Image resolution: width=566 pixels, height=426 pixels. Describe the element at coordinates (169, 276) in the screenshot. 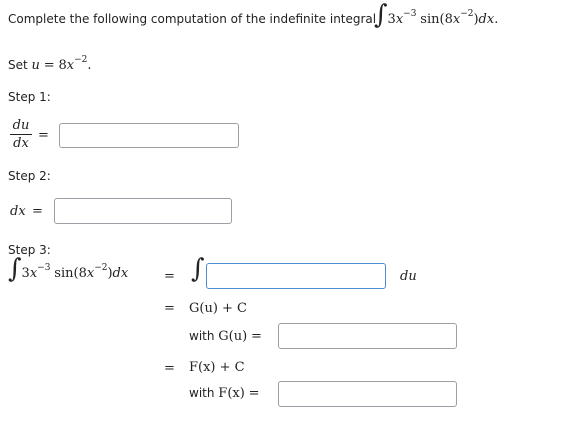

I see `step3-equals-1: =` at that location.